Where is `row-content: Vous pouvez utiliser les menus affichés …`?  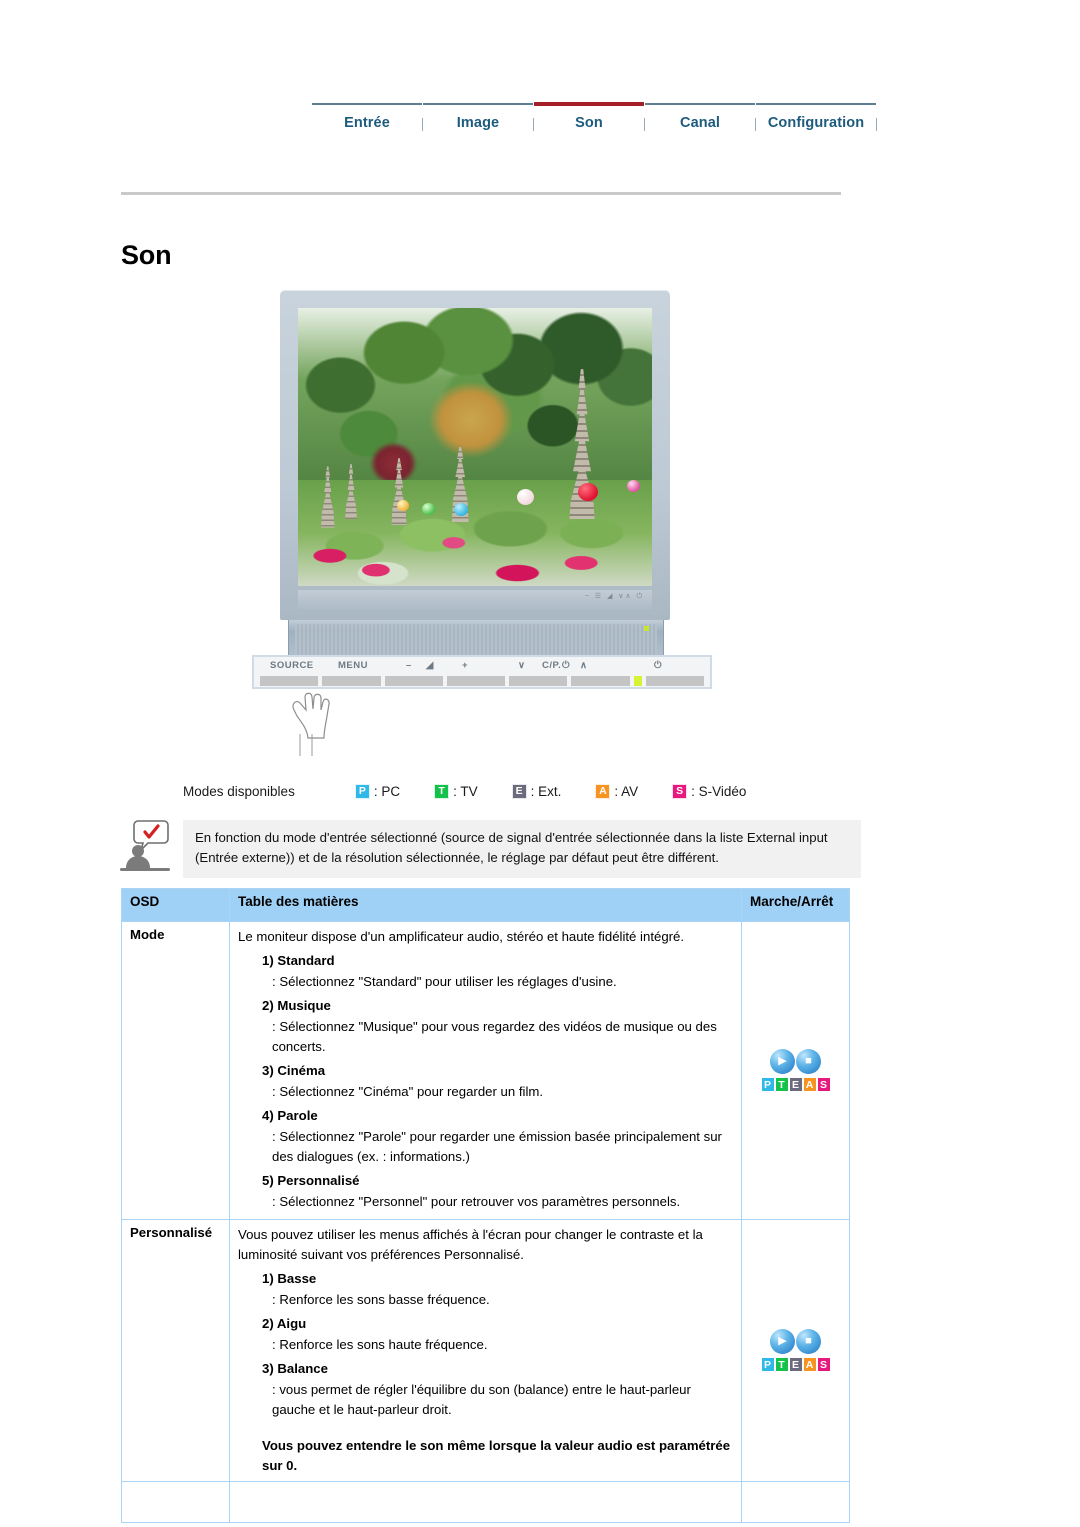
row-content: Vous pouvez utiliser les menus affichés … is located at coordinates (485, 1350).